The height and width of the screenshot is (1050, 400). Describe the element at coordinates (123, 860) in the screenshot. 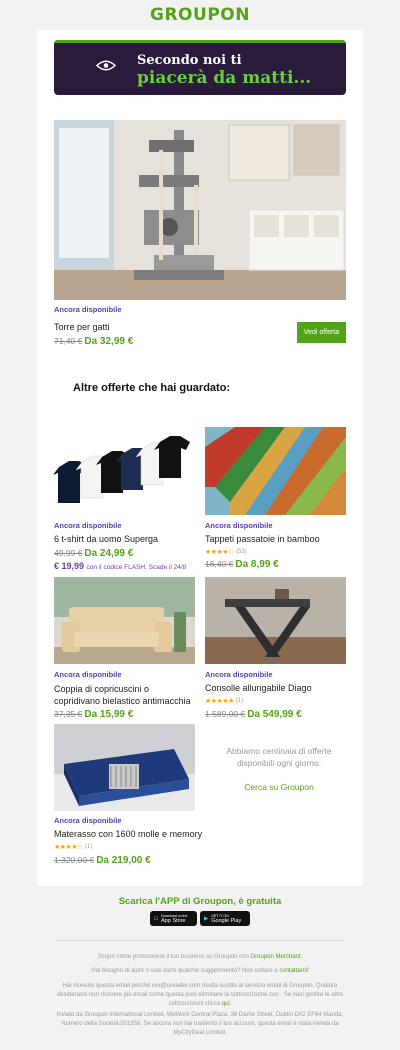

I see `offer-new-price: Da 219,00 €` at that location.